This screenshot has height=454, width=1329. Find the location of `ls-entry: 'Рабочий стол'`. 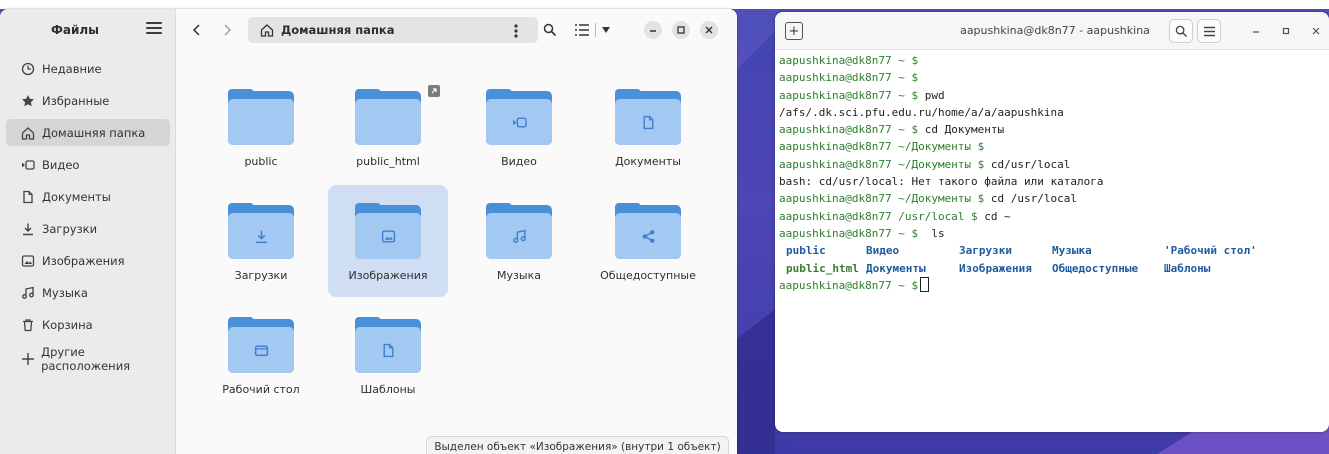

ls-entry: 'Рабочий стол' is located at coordinates (1210, 251).